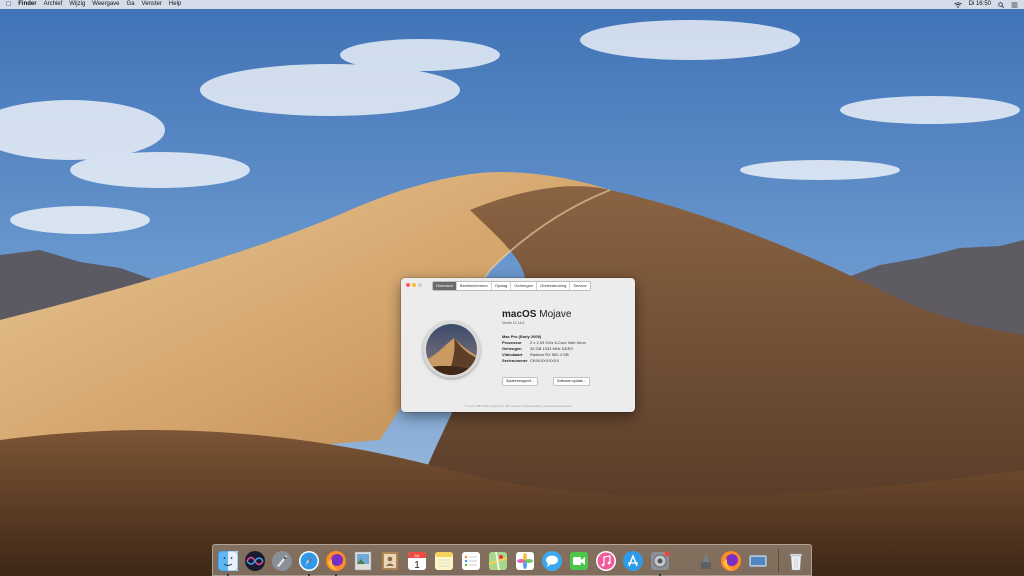 The width and height of the screenshot is (1024, 576). What do you see at coordinates (796, 561) in the screenshot?
I see `trash-icon` at bounding box center [796, 561].